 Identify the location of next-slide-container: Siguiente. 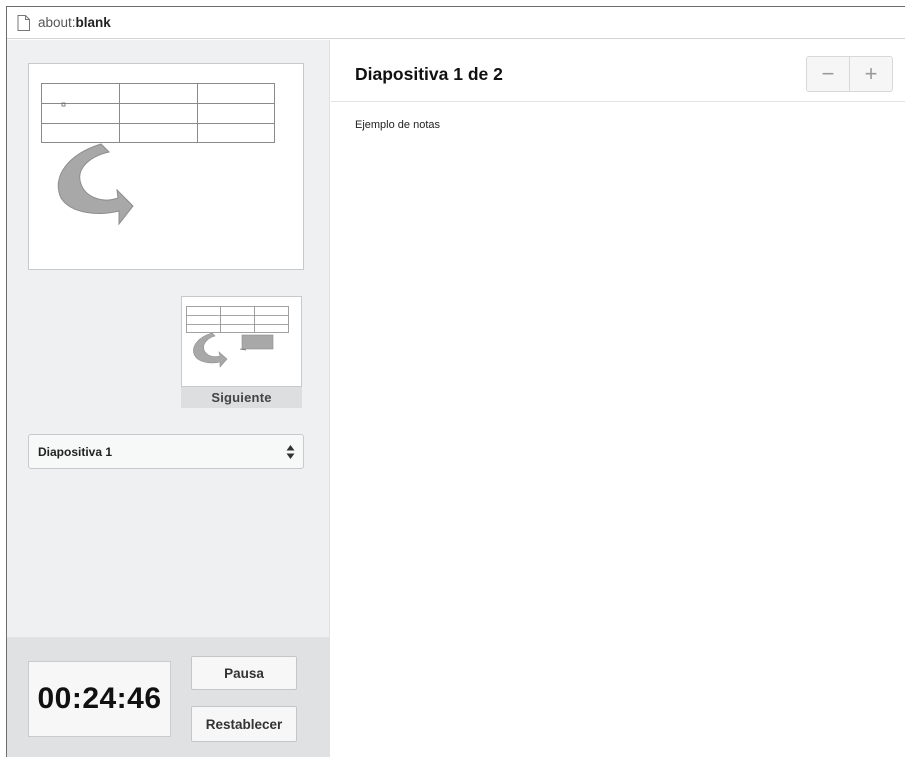
(241, 352).